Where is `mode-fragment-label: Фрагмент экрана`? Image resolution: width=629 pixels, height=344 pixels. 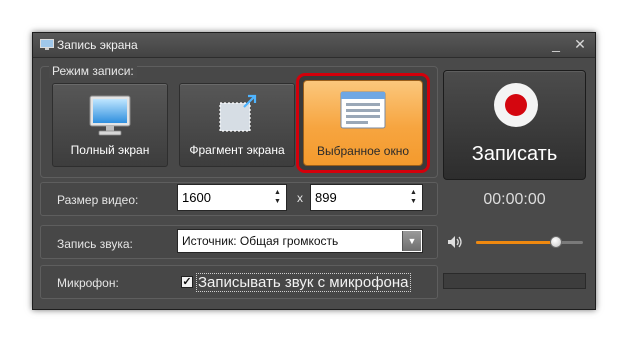 mode-fragment-label: Фрагмент экрана is located at coordinates (237, 150).